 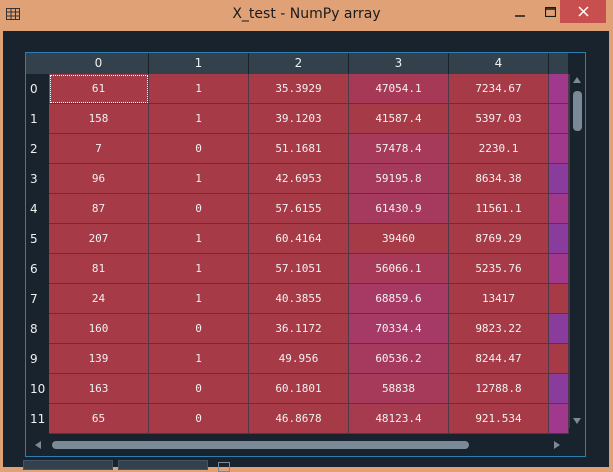 What do you see at coordinates (577, 421) in the screenshot?
I see `scroll-down-arrow-icon` at bounding box center [577, 421].